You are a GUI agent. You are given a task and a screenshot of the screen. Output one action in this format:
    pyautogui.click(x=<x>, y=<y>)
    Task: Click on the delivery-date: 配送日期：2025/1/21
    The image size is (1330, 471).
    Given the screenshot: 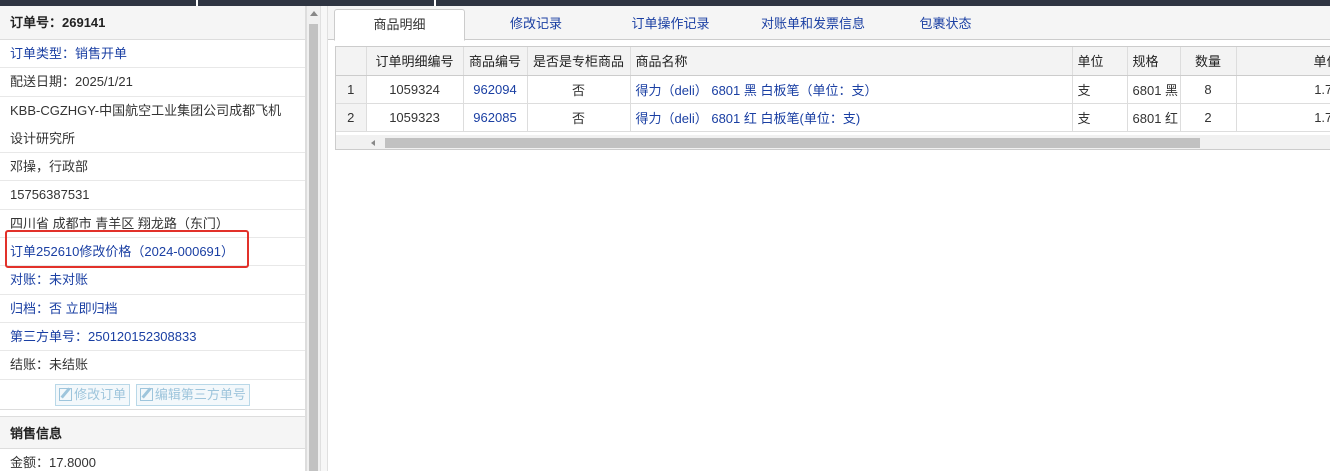 What is the action you would take?
    pyautogui.click(x=152, y=82)
    